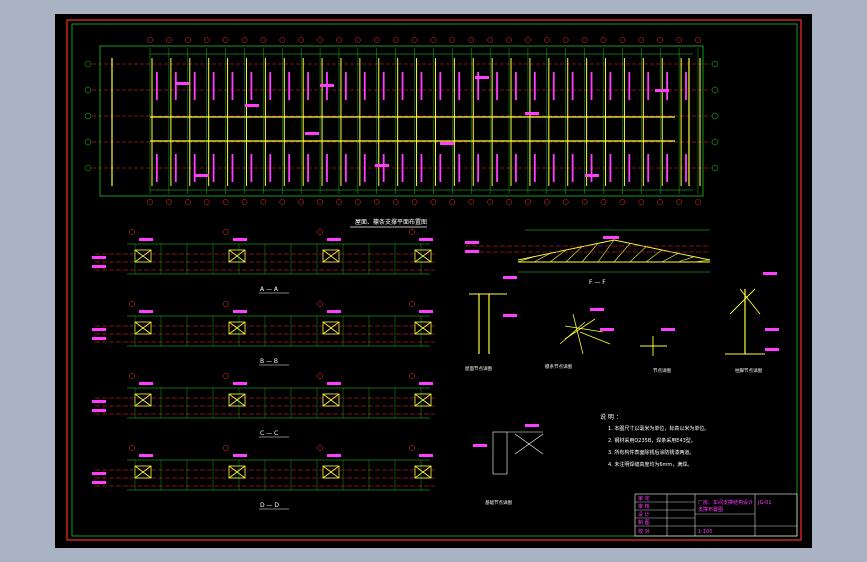  I want to click on note-line-2: 2. 钢材采用Q235B，焊条采用E43型。, so click(652, 440).